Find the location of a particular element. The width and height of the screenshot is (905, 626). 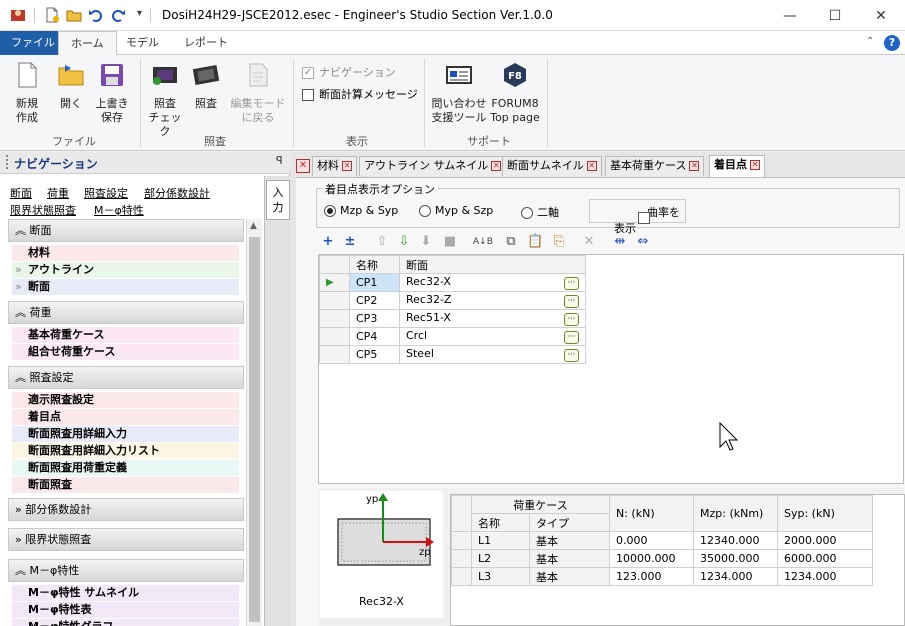

column-header-syp: Syp: (kN) is located at coordinates (825, 513).